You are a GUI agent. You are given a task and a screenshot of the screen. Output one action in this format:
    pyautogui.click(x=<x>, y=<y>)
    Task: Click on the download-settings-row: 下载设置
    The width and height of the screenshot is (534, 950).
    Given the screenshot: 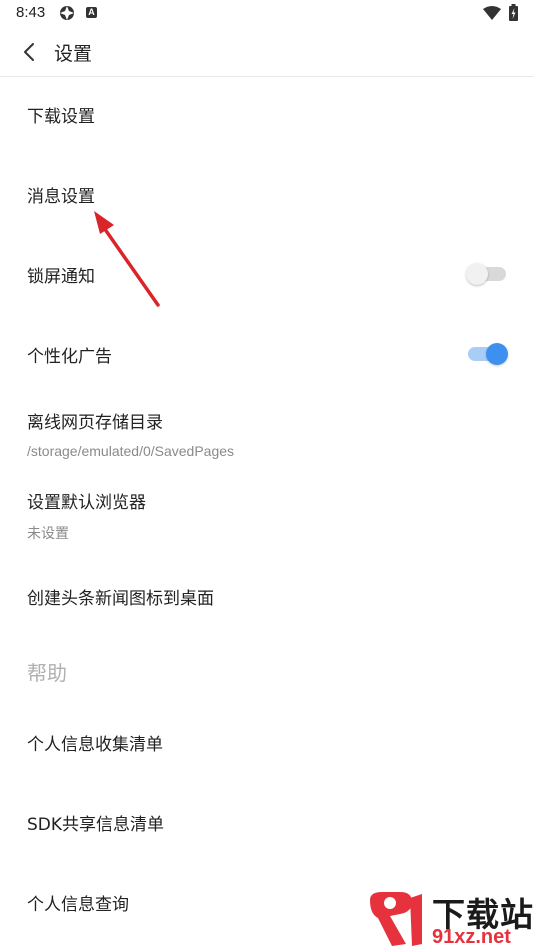 What is the action you would take?
    pyautogui.click(x=267, y=116)
    